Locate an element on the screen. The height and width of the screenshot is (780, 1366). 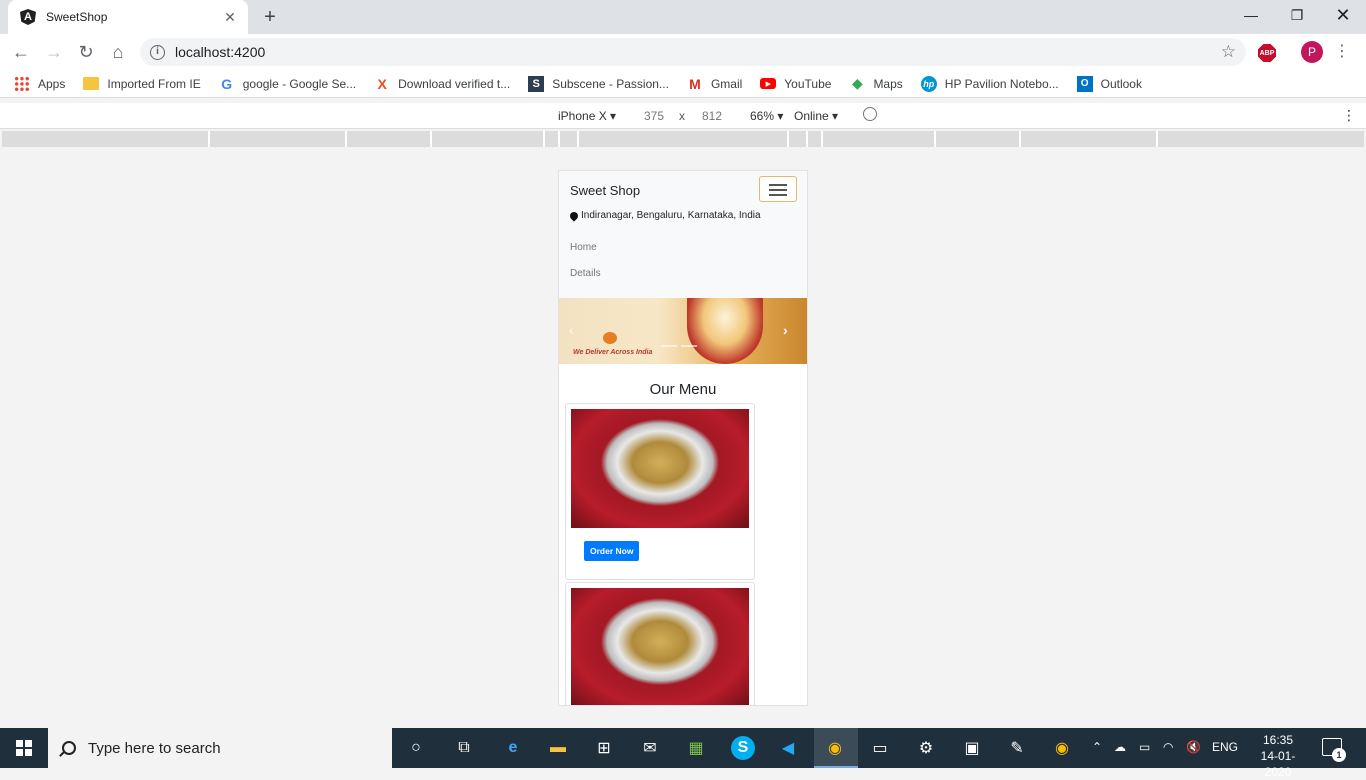
hamburger-line is located at coordinates (778, 195).